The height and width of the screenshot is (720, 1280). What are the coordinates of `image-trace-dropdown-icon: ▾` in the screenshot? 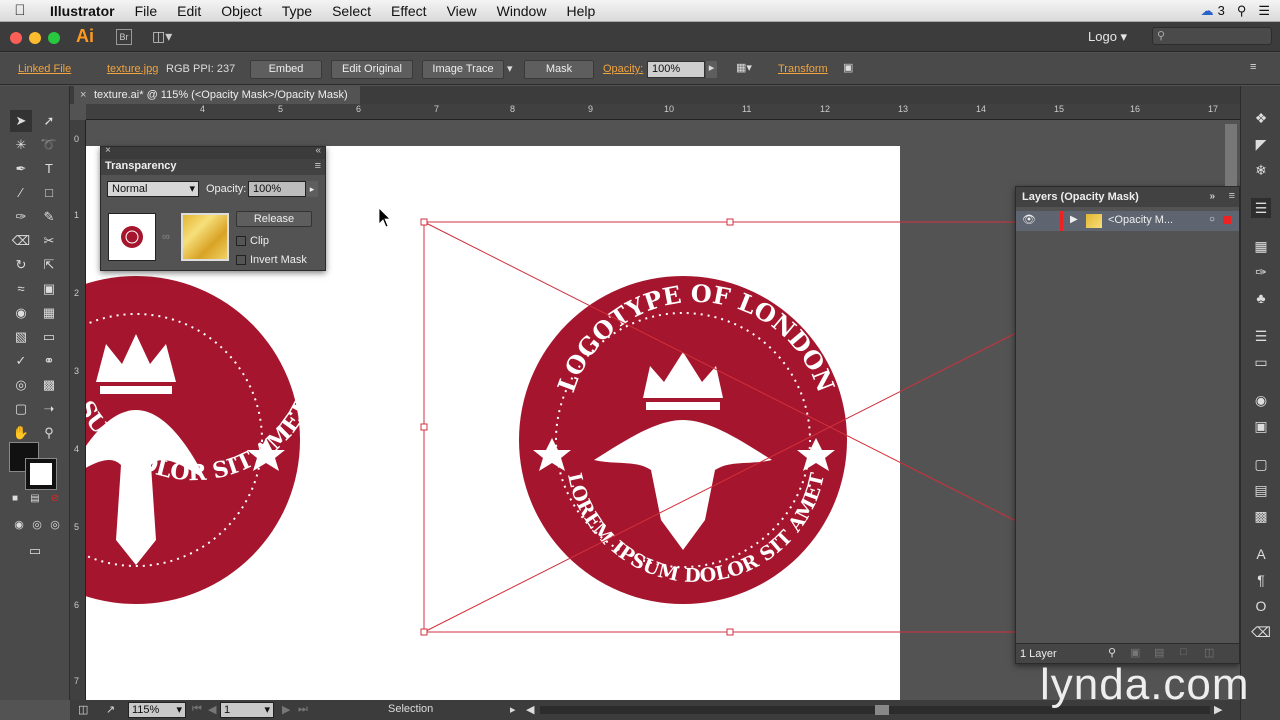 It's located at (510, 68).